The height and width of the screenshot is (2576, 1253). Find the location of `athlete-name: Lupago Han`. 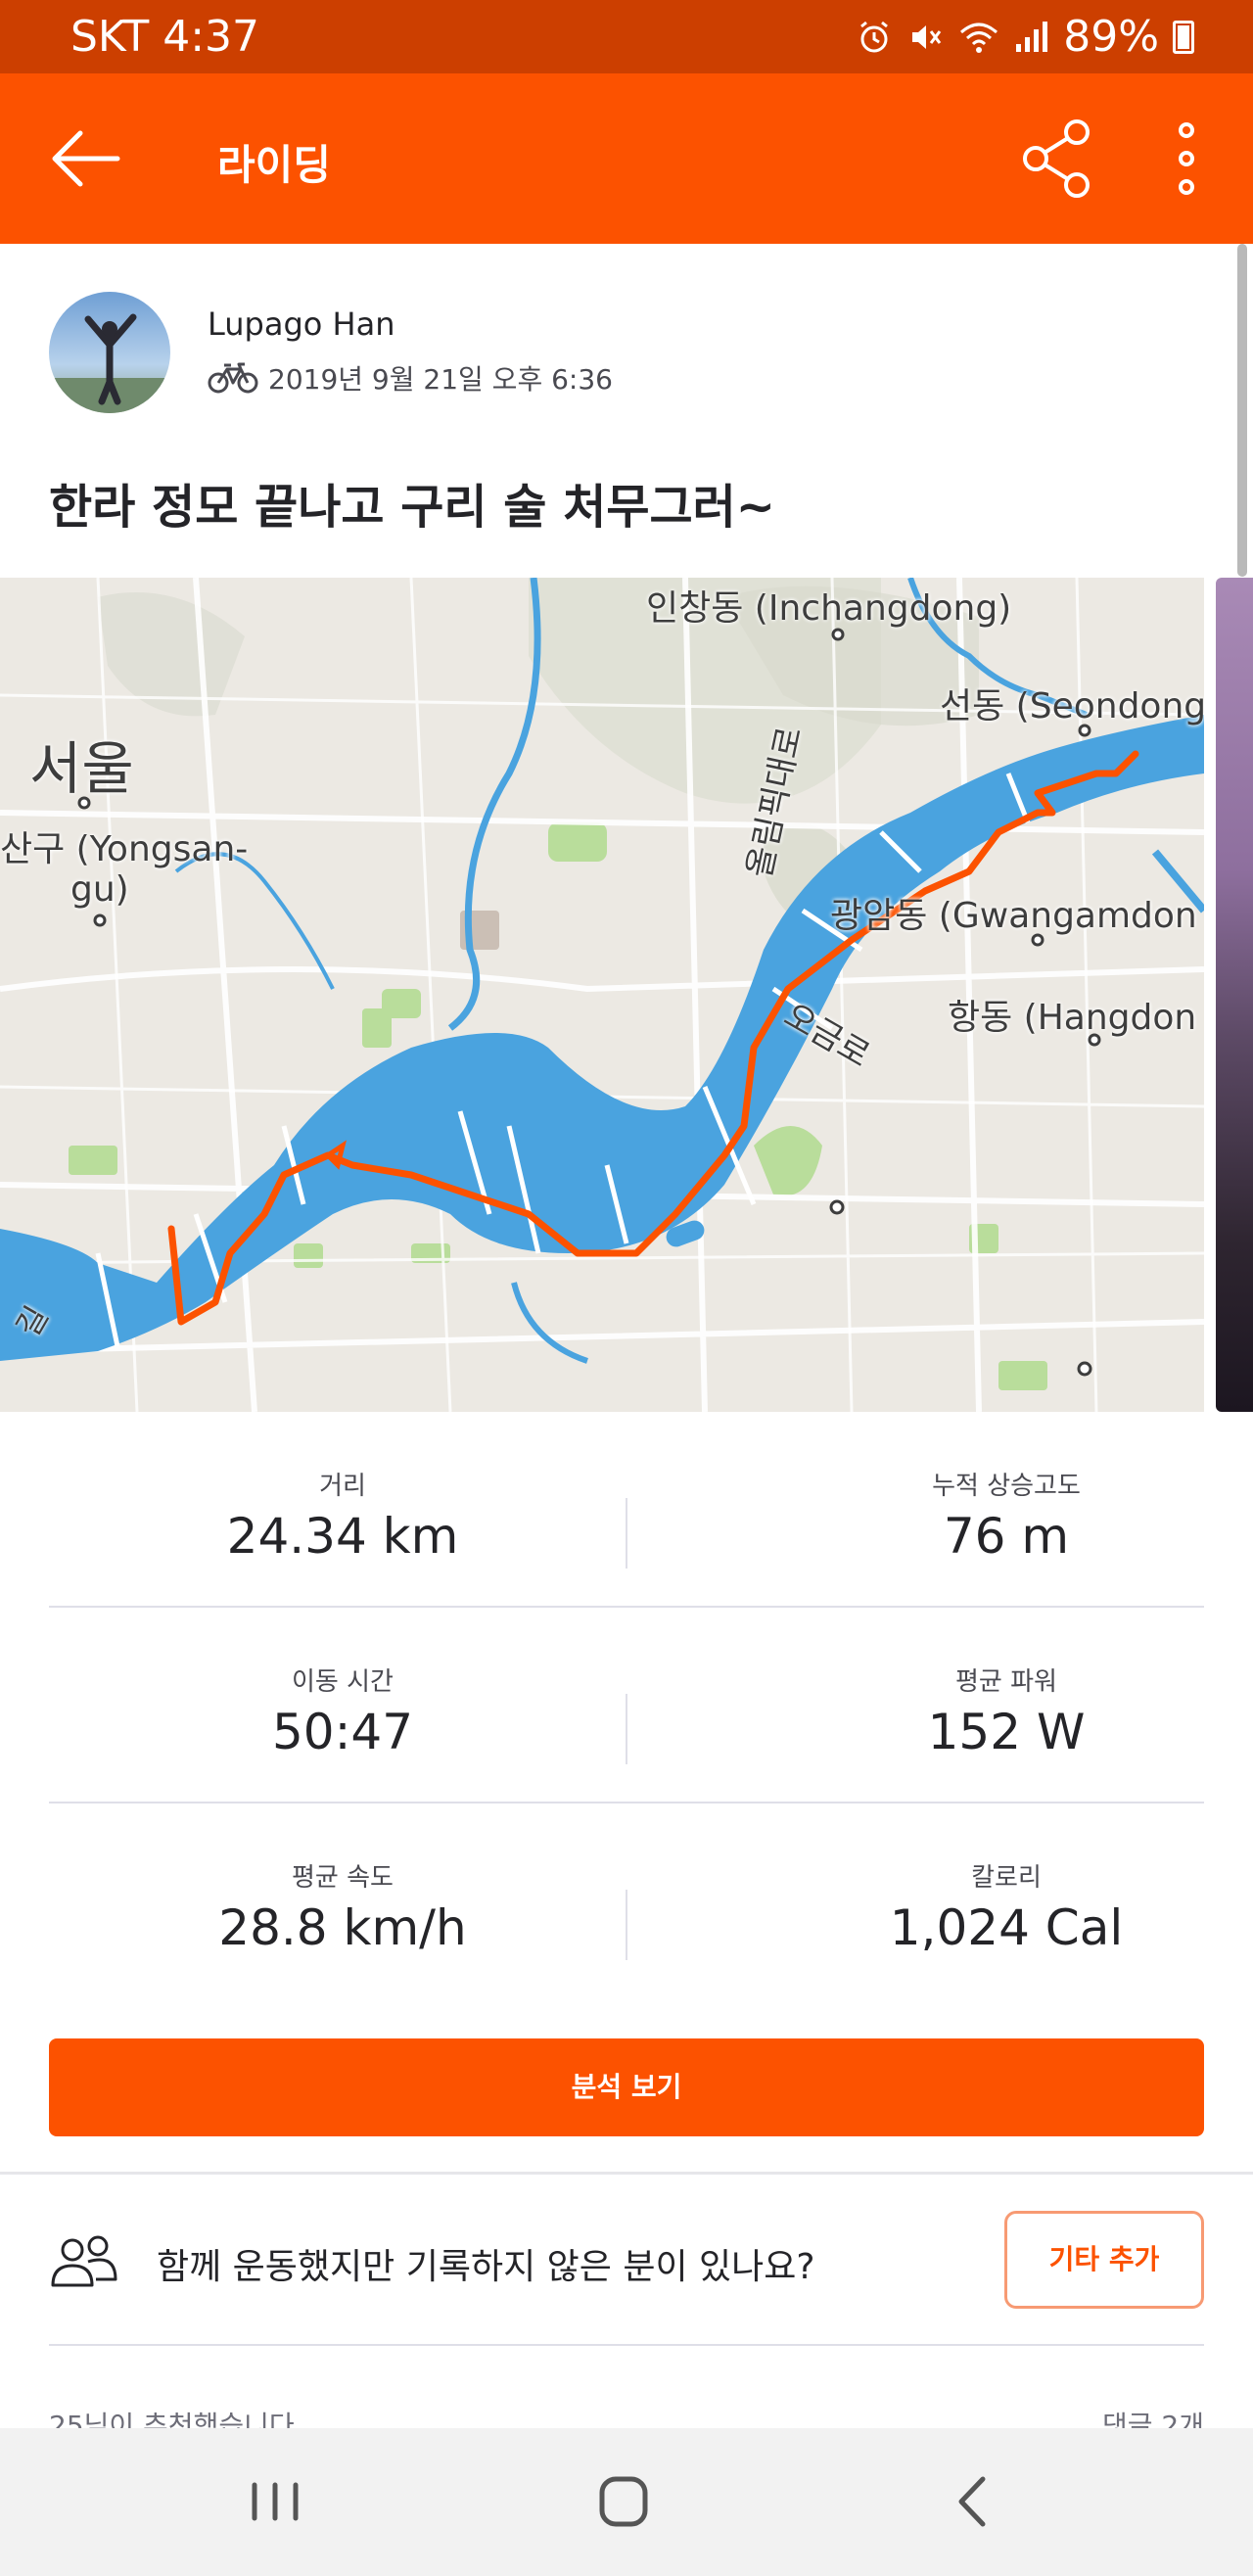

athlete-name: Lupago Han is located at coordinates (301, 324).